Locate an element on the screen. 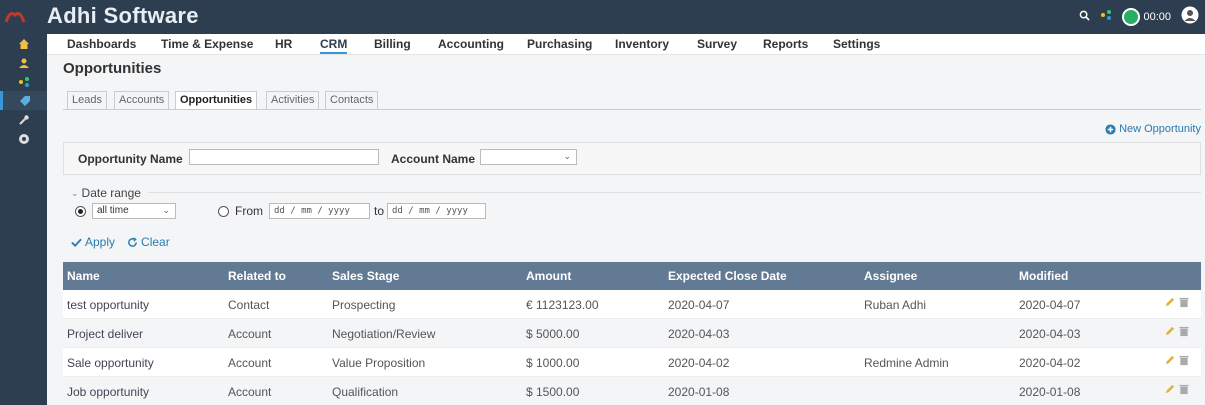 The width and height of the screenshot is (1205, 405). new-opportunity-label: New Opportunity is located at coordinates (1160, 129).